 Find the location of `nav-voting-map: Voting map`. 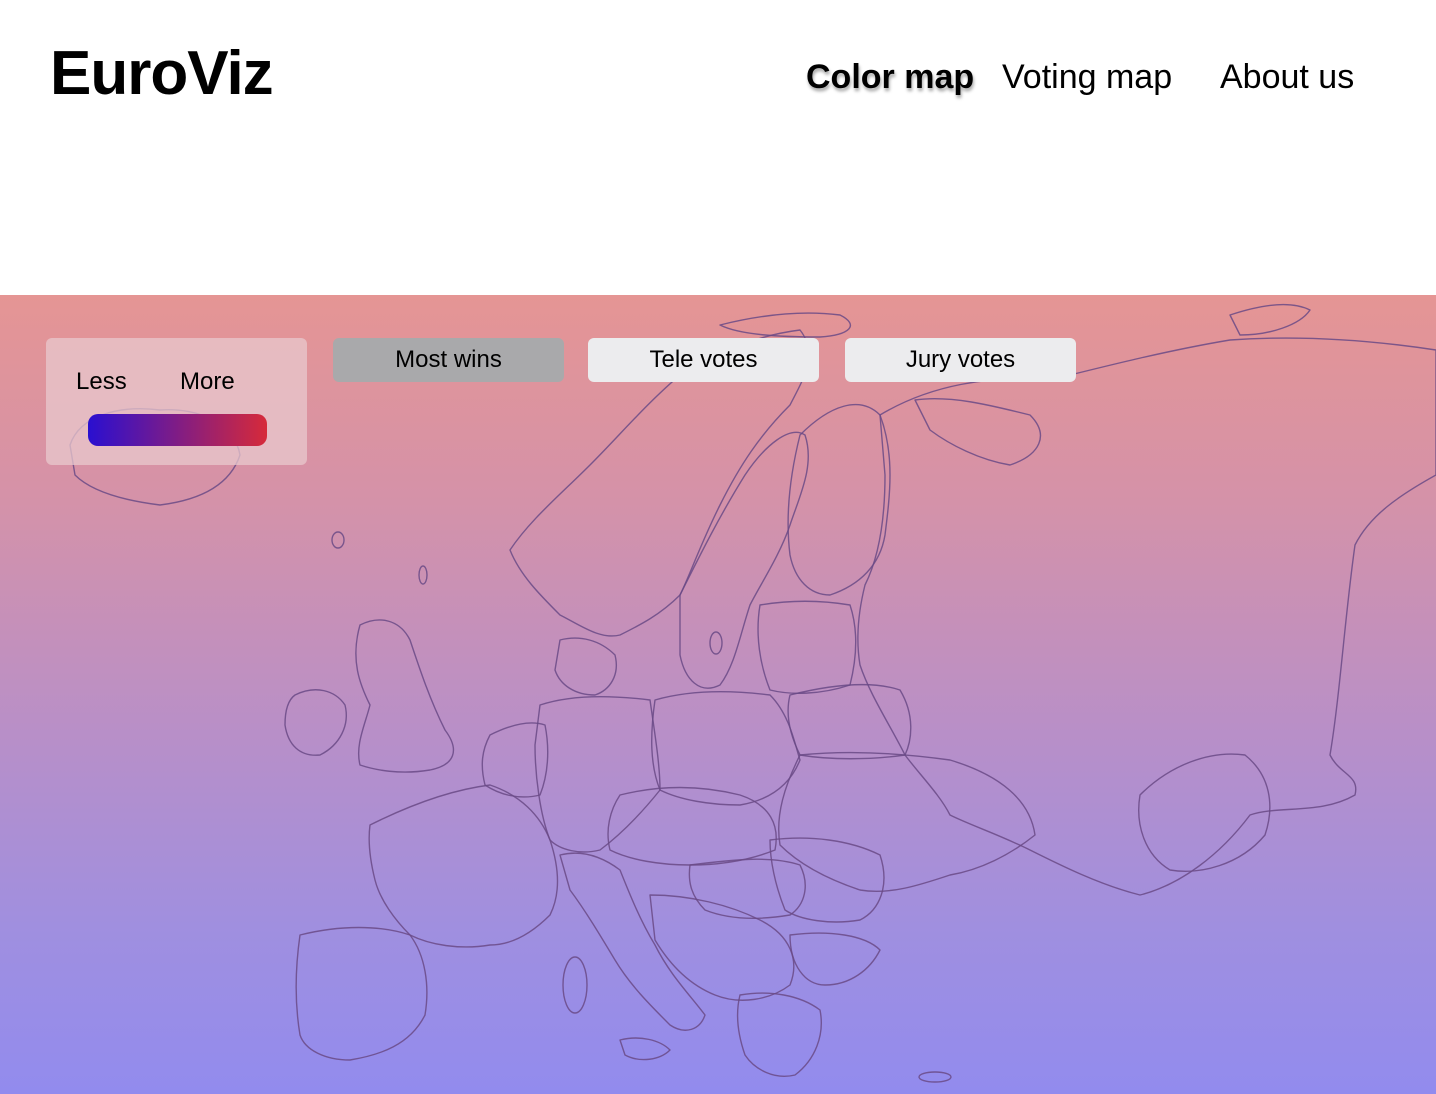

nav-voting-map: Voting map is located at coordinates (1087, 77).